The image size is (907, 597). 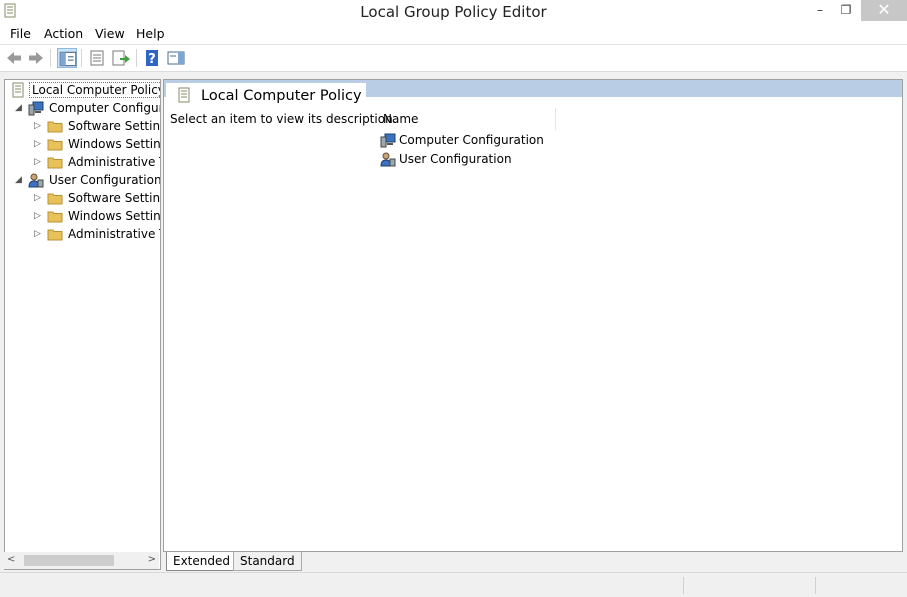 I want to click on help-icon: ?, so click(x=152, y=58).